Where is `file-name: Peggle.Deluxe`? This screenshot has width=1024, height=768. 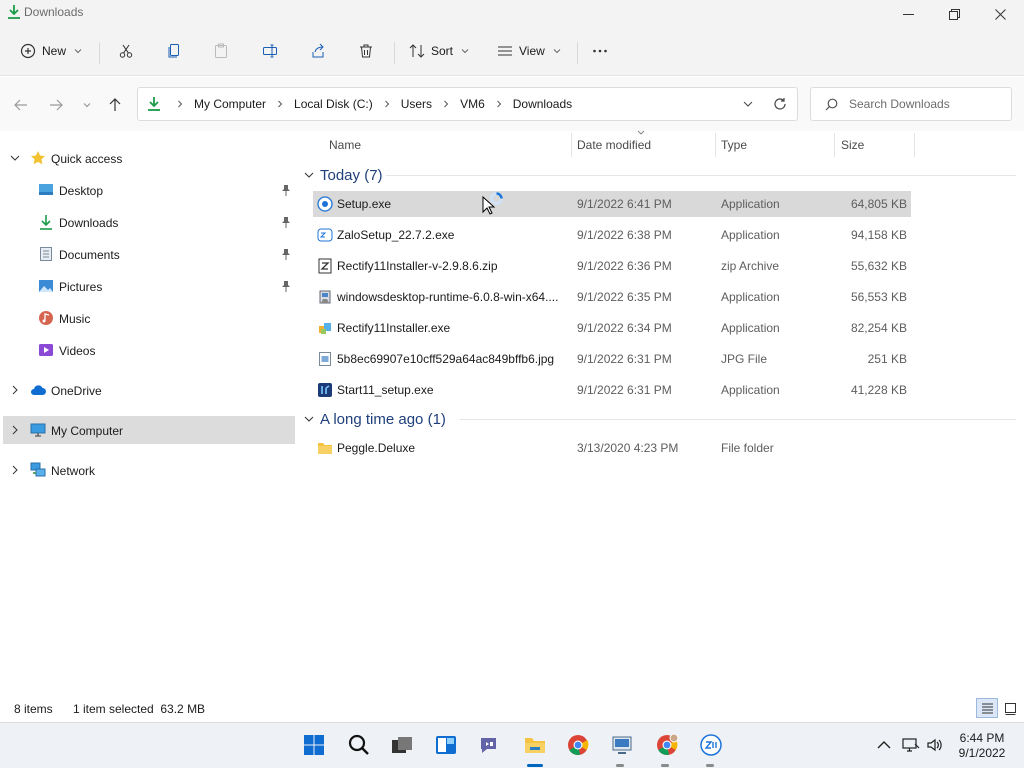 file-name: Peggle.Deluxe is located at coordinates (376, 448).